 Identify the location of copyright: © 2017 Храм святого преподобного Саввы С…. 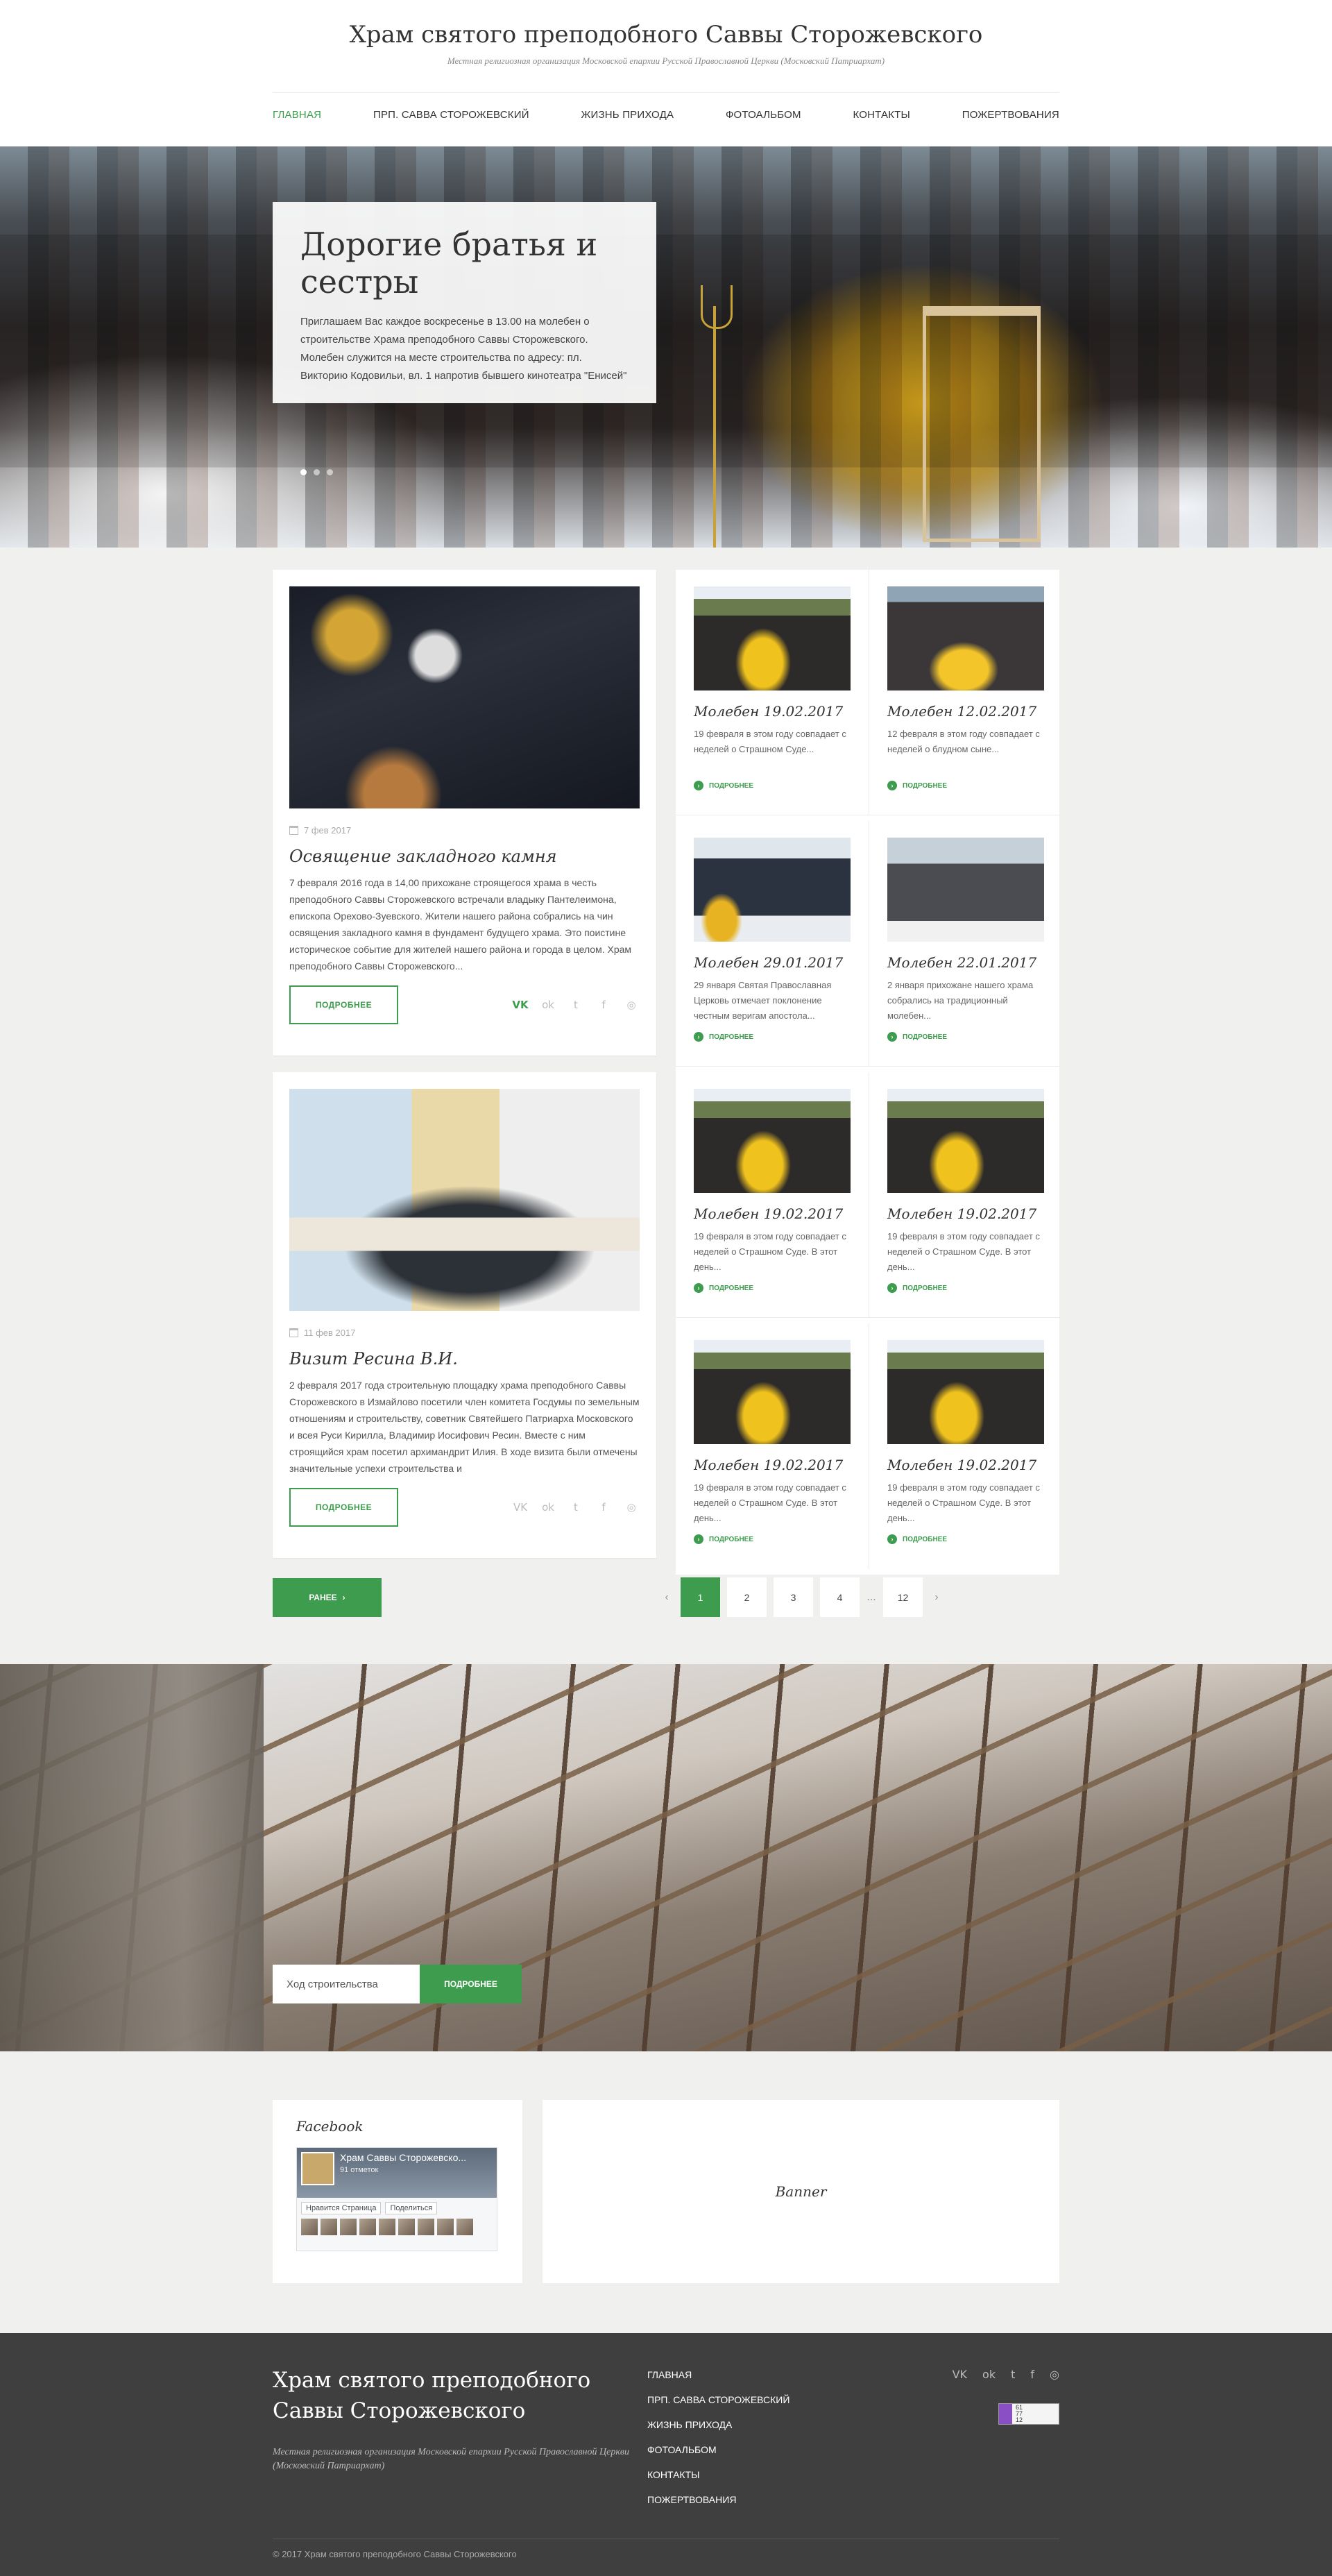
(666, 2549).